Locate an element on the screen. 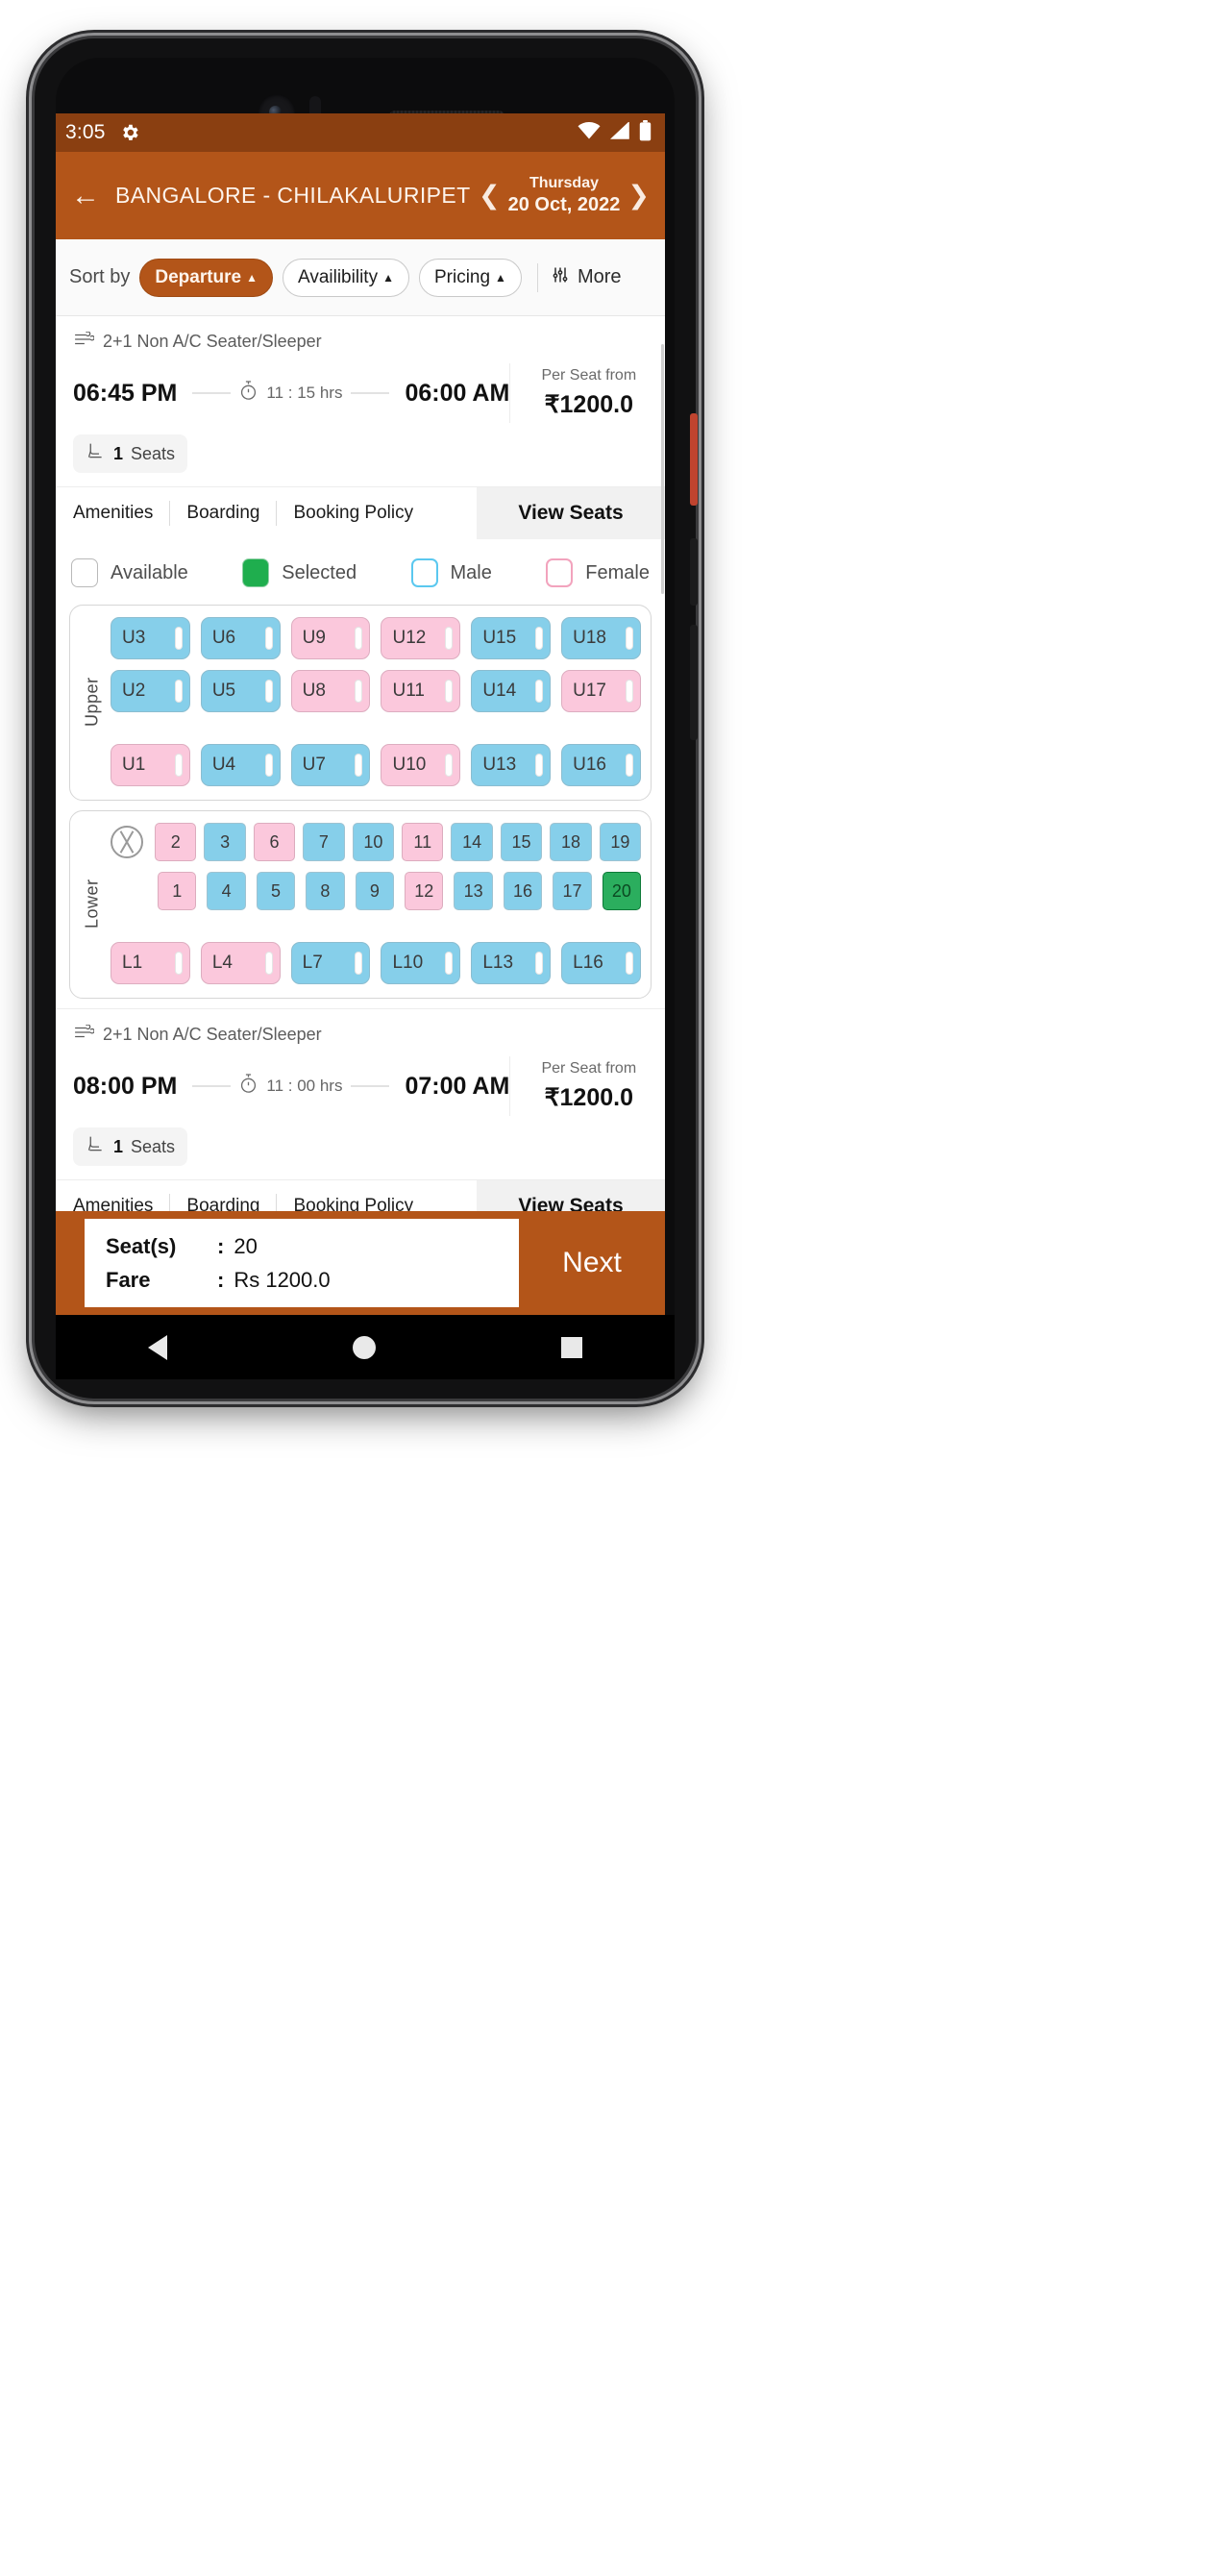  circle-home-icon is located at coordinates (364, 1347).